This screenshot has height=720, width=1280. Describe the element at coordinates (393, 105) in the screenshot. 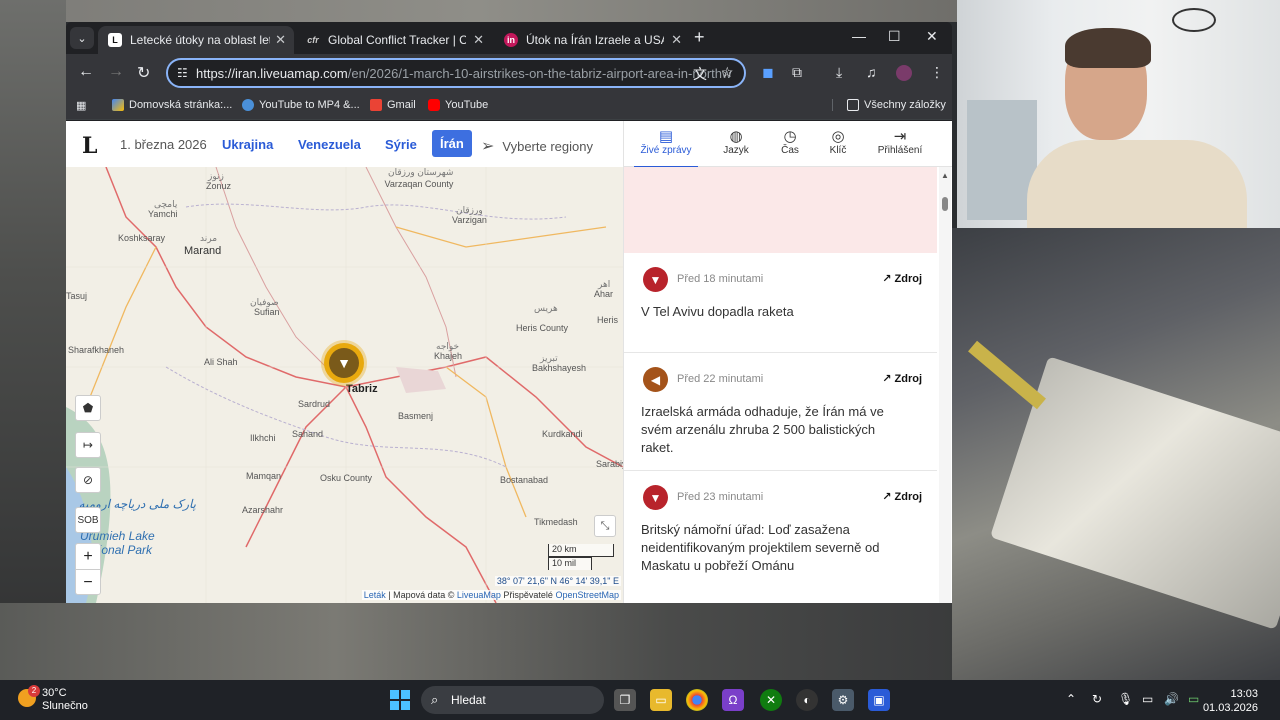

I see `bookmark-gmail: Gmail` at that location.